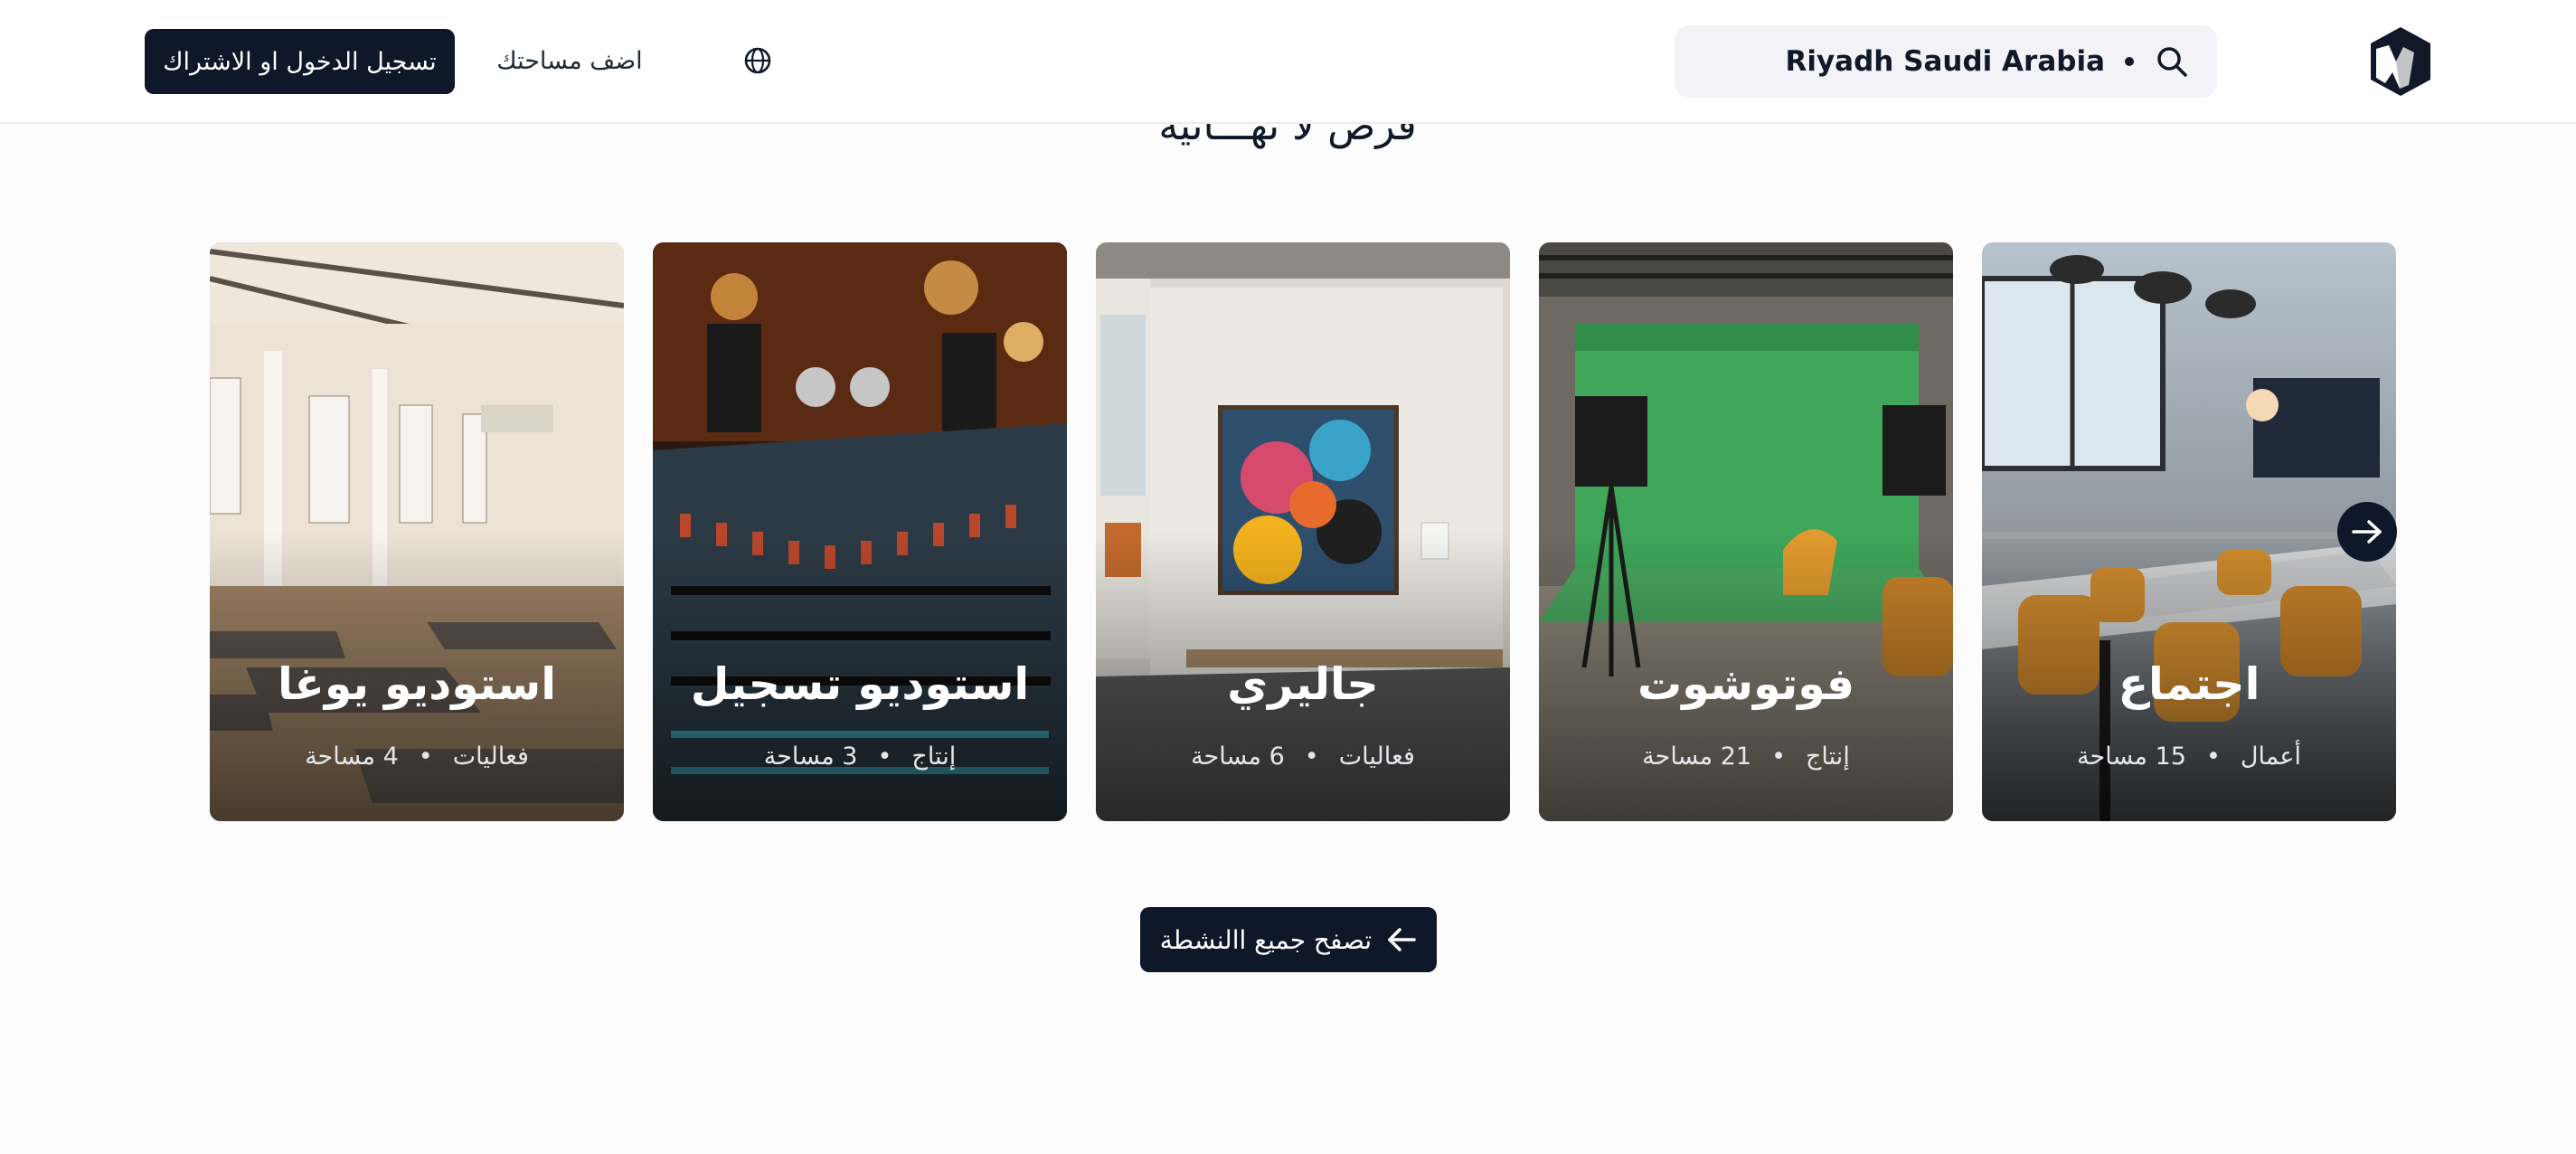  I want to click on activity-card-gallery: جاليري فعاليات • 6 مساحة, so click(1303, 531).